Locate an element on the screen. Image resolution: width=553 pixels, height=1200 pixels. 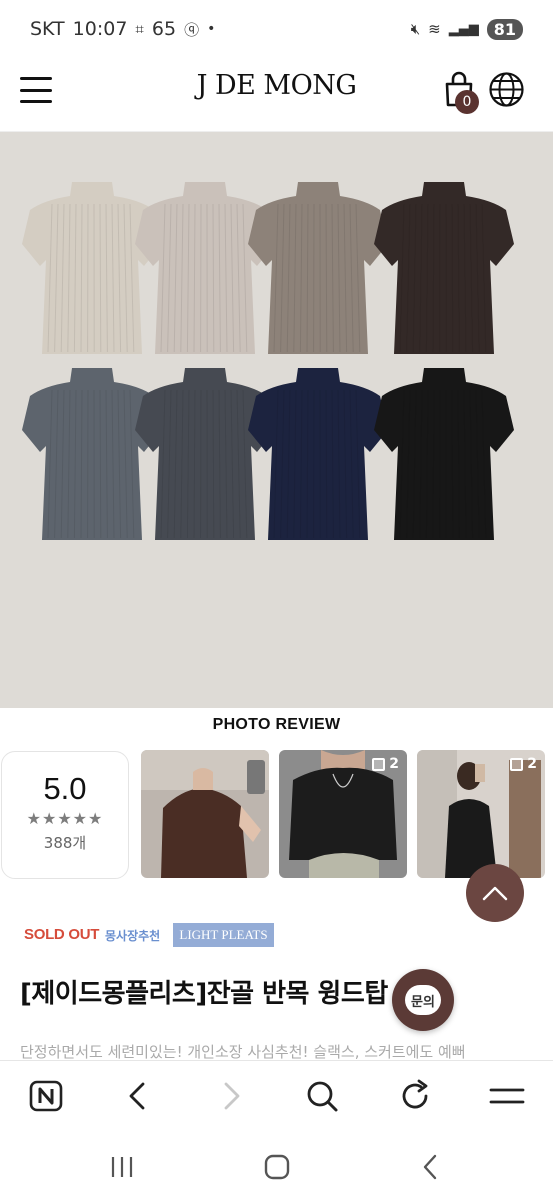
review-thumbnail is located at coordinates (205, 814).